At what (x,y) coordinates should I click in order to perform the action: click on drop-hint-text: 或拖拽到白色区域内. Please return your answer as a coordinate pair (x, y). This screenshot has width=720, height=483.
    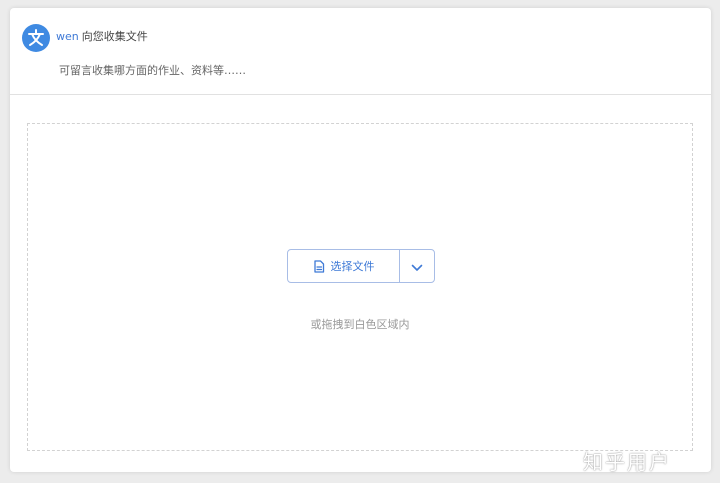
    Looking at the image, I should click on (360, 324).